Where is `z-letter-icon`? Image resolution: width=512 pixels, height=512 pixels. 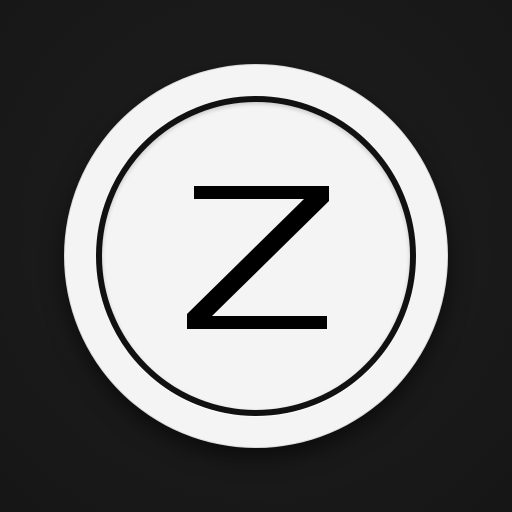
z-letter-icon is located at coordinates (258, 257).